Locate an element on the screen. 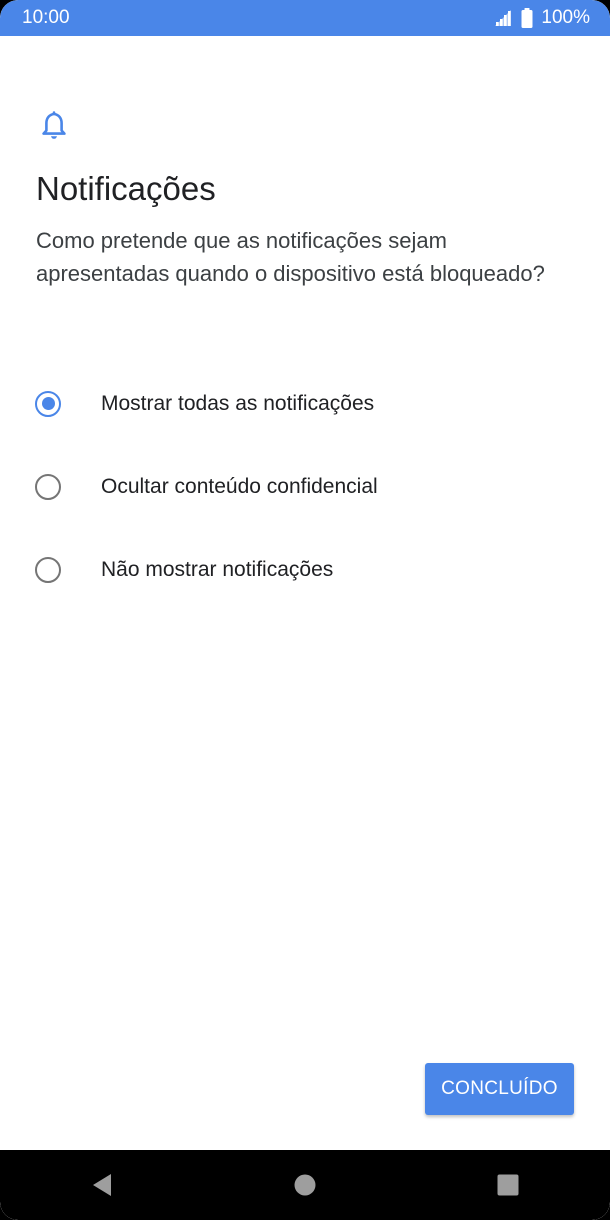 This screenshot has width=610, height=1220. option-label: Mostrar todas as notificações is located at coordinates (238, 403).